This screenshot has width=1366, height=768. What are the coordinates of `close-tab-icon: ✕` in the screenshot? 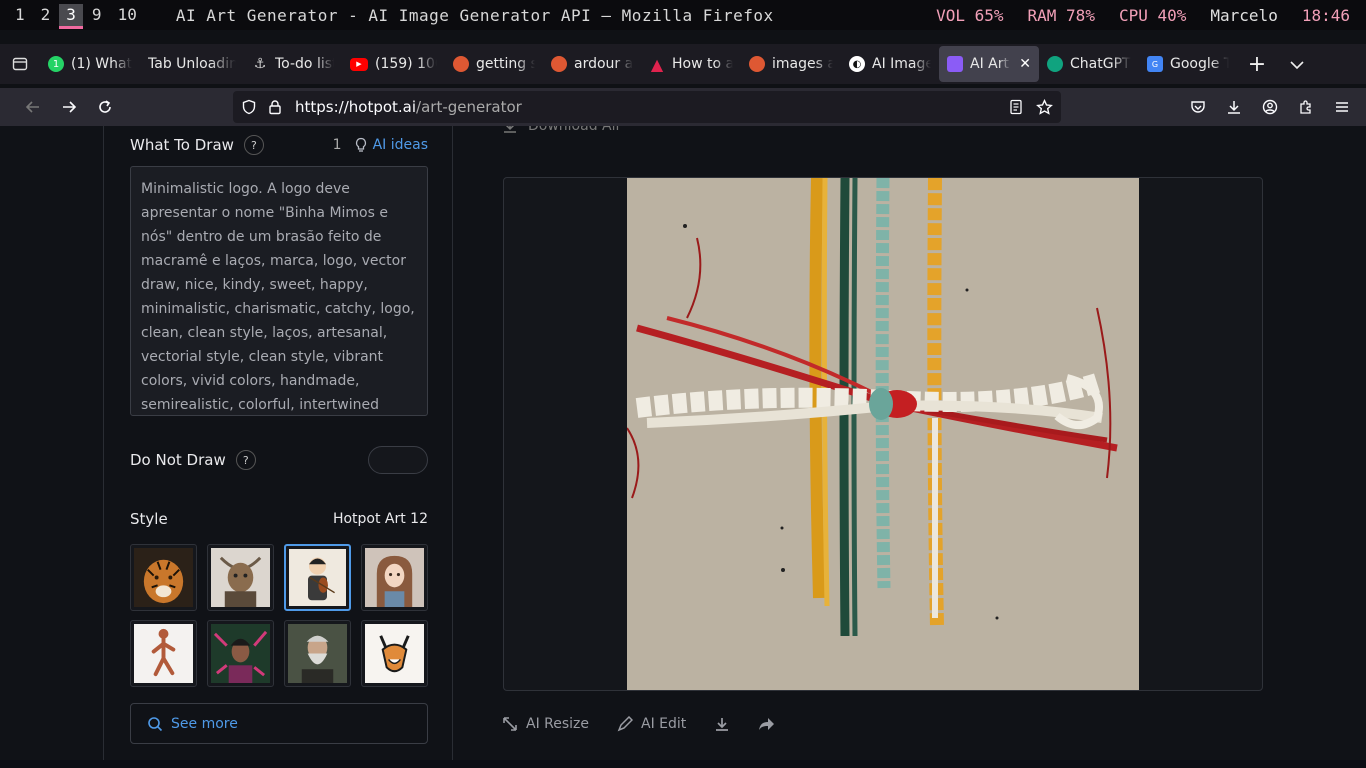 It's located at (1025, 64).